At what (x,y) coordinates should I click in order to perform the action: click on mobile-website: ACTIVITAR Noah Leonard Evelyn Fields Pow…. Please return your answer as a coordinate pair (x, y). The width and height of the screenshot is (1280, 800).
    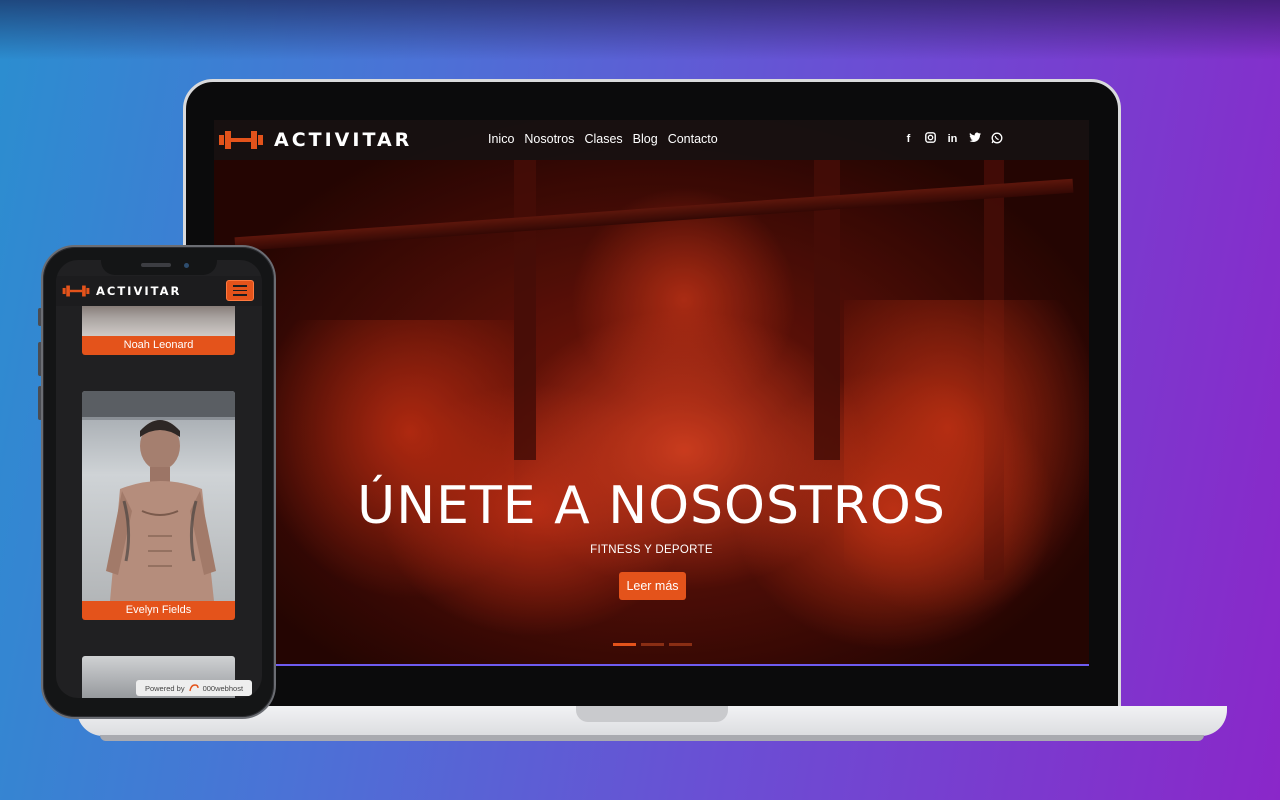
    Looking at the image, I should click on (159, 479).